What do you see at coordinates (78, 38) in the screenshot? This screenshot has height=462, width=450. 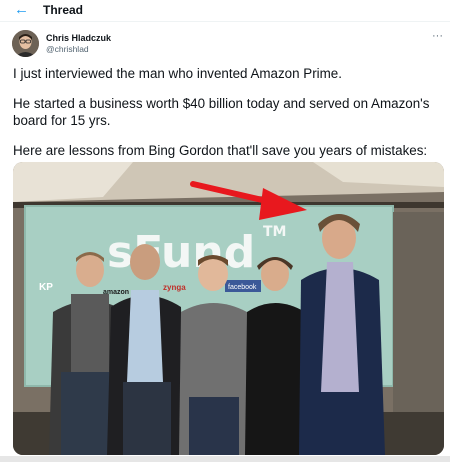 I see `author-name: Chris Hladczuk` at bounding box center [78, 38].